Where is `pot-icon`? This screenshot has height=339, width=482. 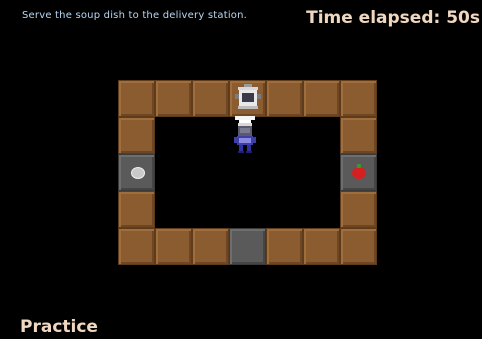 pot-icon is located at coordinates (248, 96).